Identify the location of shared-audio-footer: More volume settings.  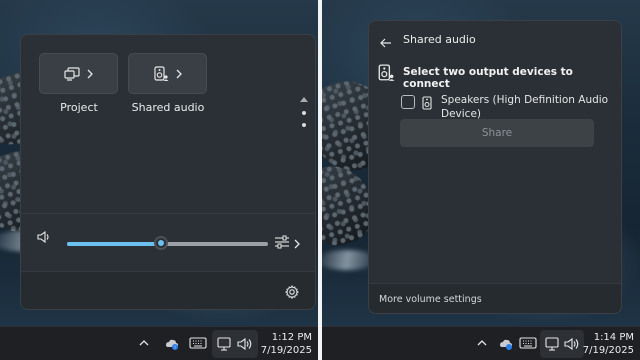
(495, 298).